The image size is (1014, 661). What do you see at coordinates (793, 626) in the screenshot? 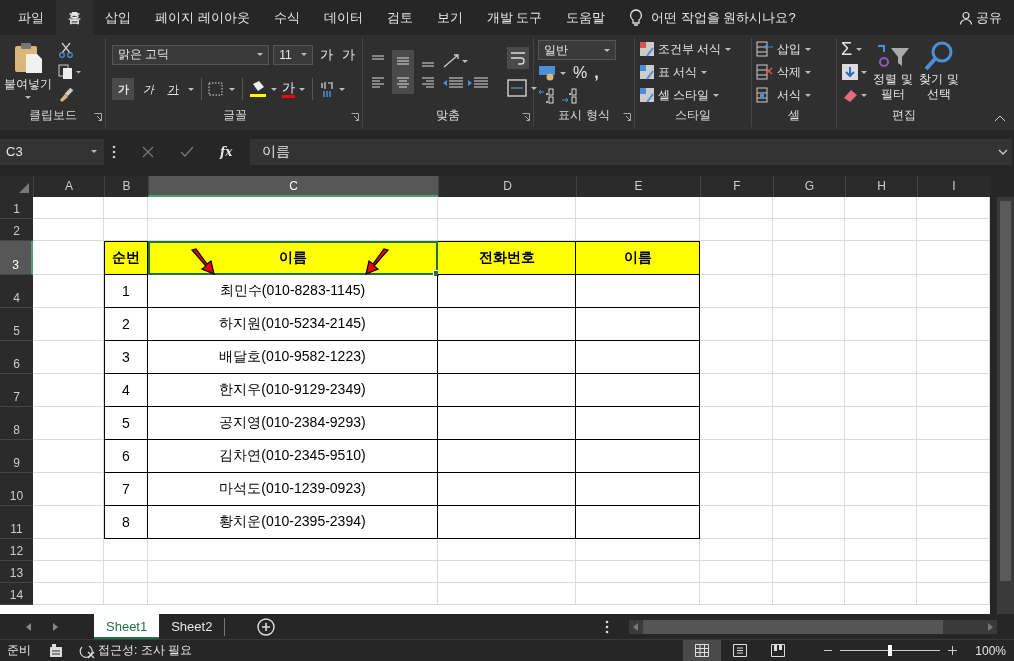
I see `scrollbar-thumb` at bounding box center [793, 626].